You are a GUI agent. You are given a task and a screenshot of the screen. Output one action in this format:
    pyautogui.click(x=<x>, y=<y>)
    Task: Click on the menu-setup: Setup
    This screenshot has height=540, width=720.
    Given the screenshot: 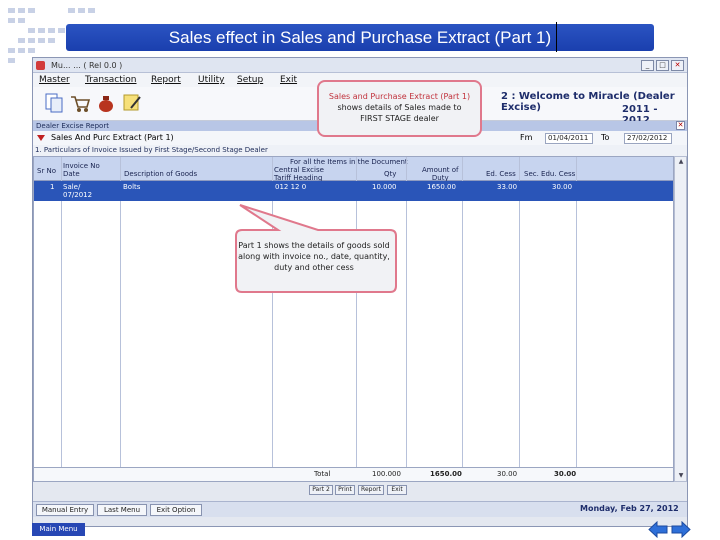 What is the action you would take?
    pyautogui.click(x=250, y=80)
    